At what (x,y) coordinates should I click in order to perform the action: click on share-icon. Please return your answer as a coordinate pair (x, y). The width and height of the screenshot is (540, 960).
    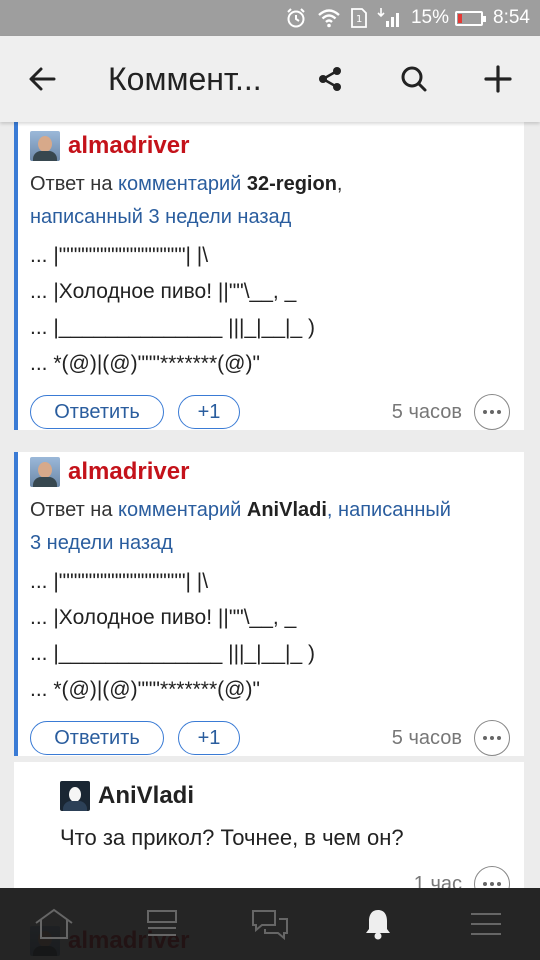
    Looking at the image, I should click on (330, 79).